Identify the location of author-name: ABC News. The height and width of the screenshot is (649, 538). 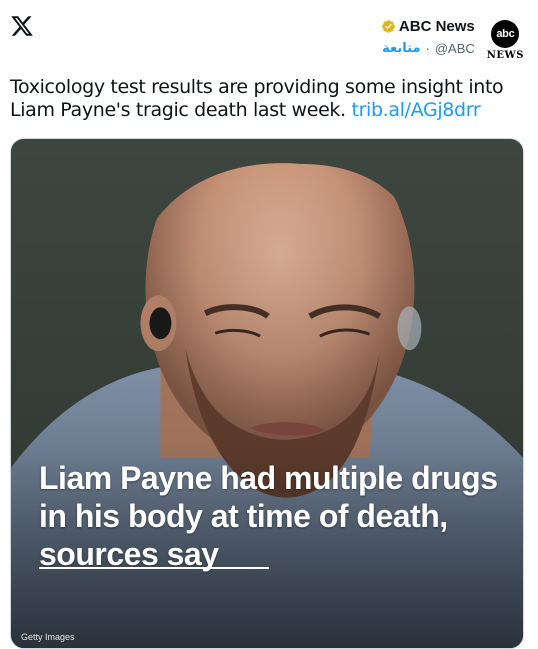
(437, 26).